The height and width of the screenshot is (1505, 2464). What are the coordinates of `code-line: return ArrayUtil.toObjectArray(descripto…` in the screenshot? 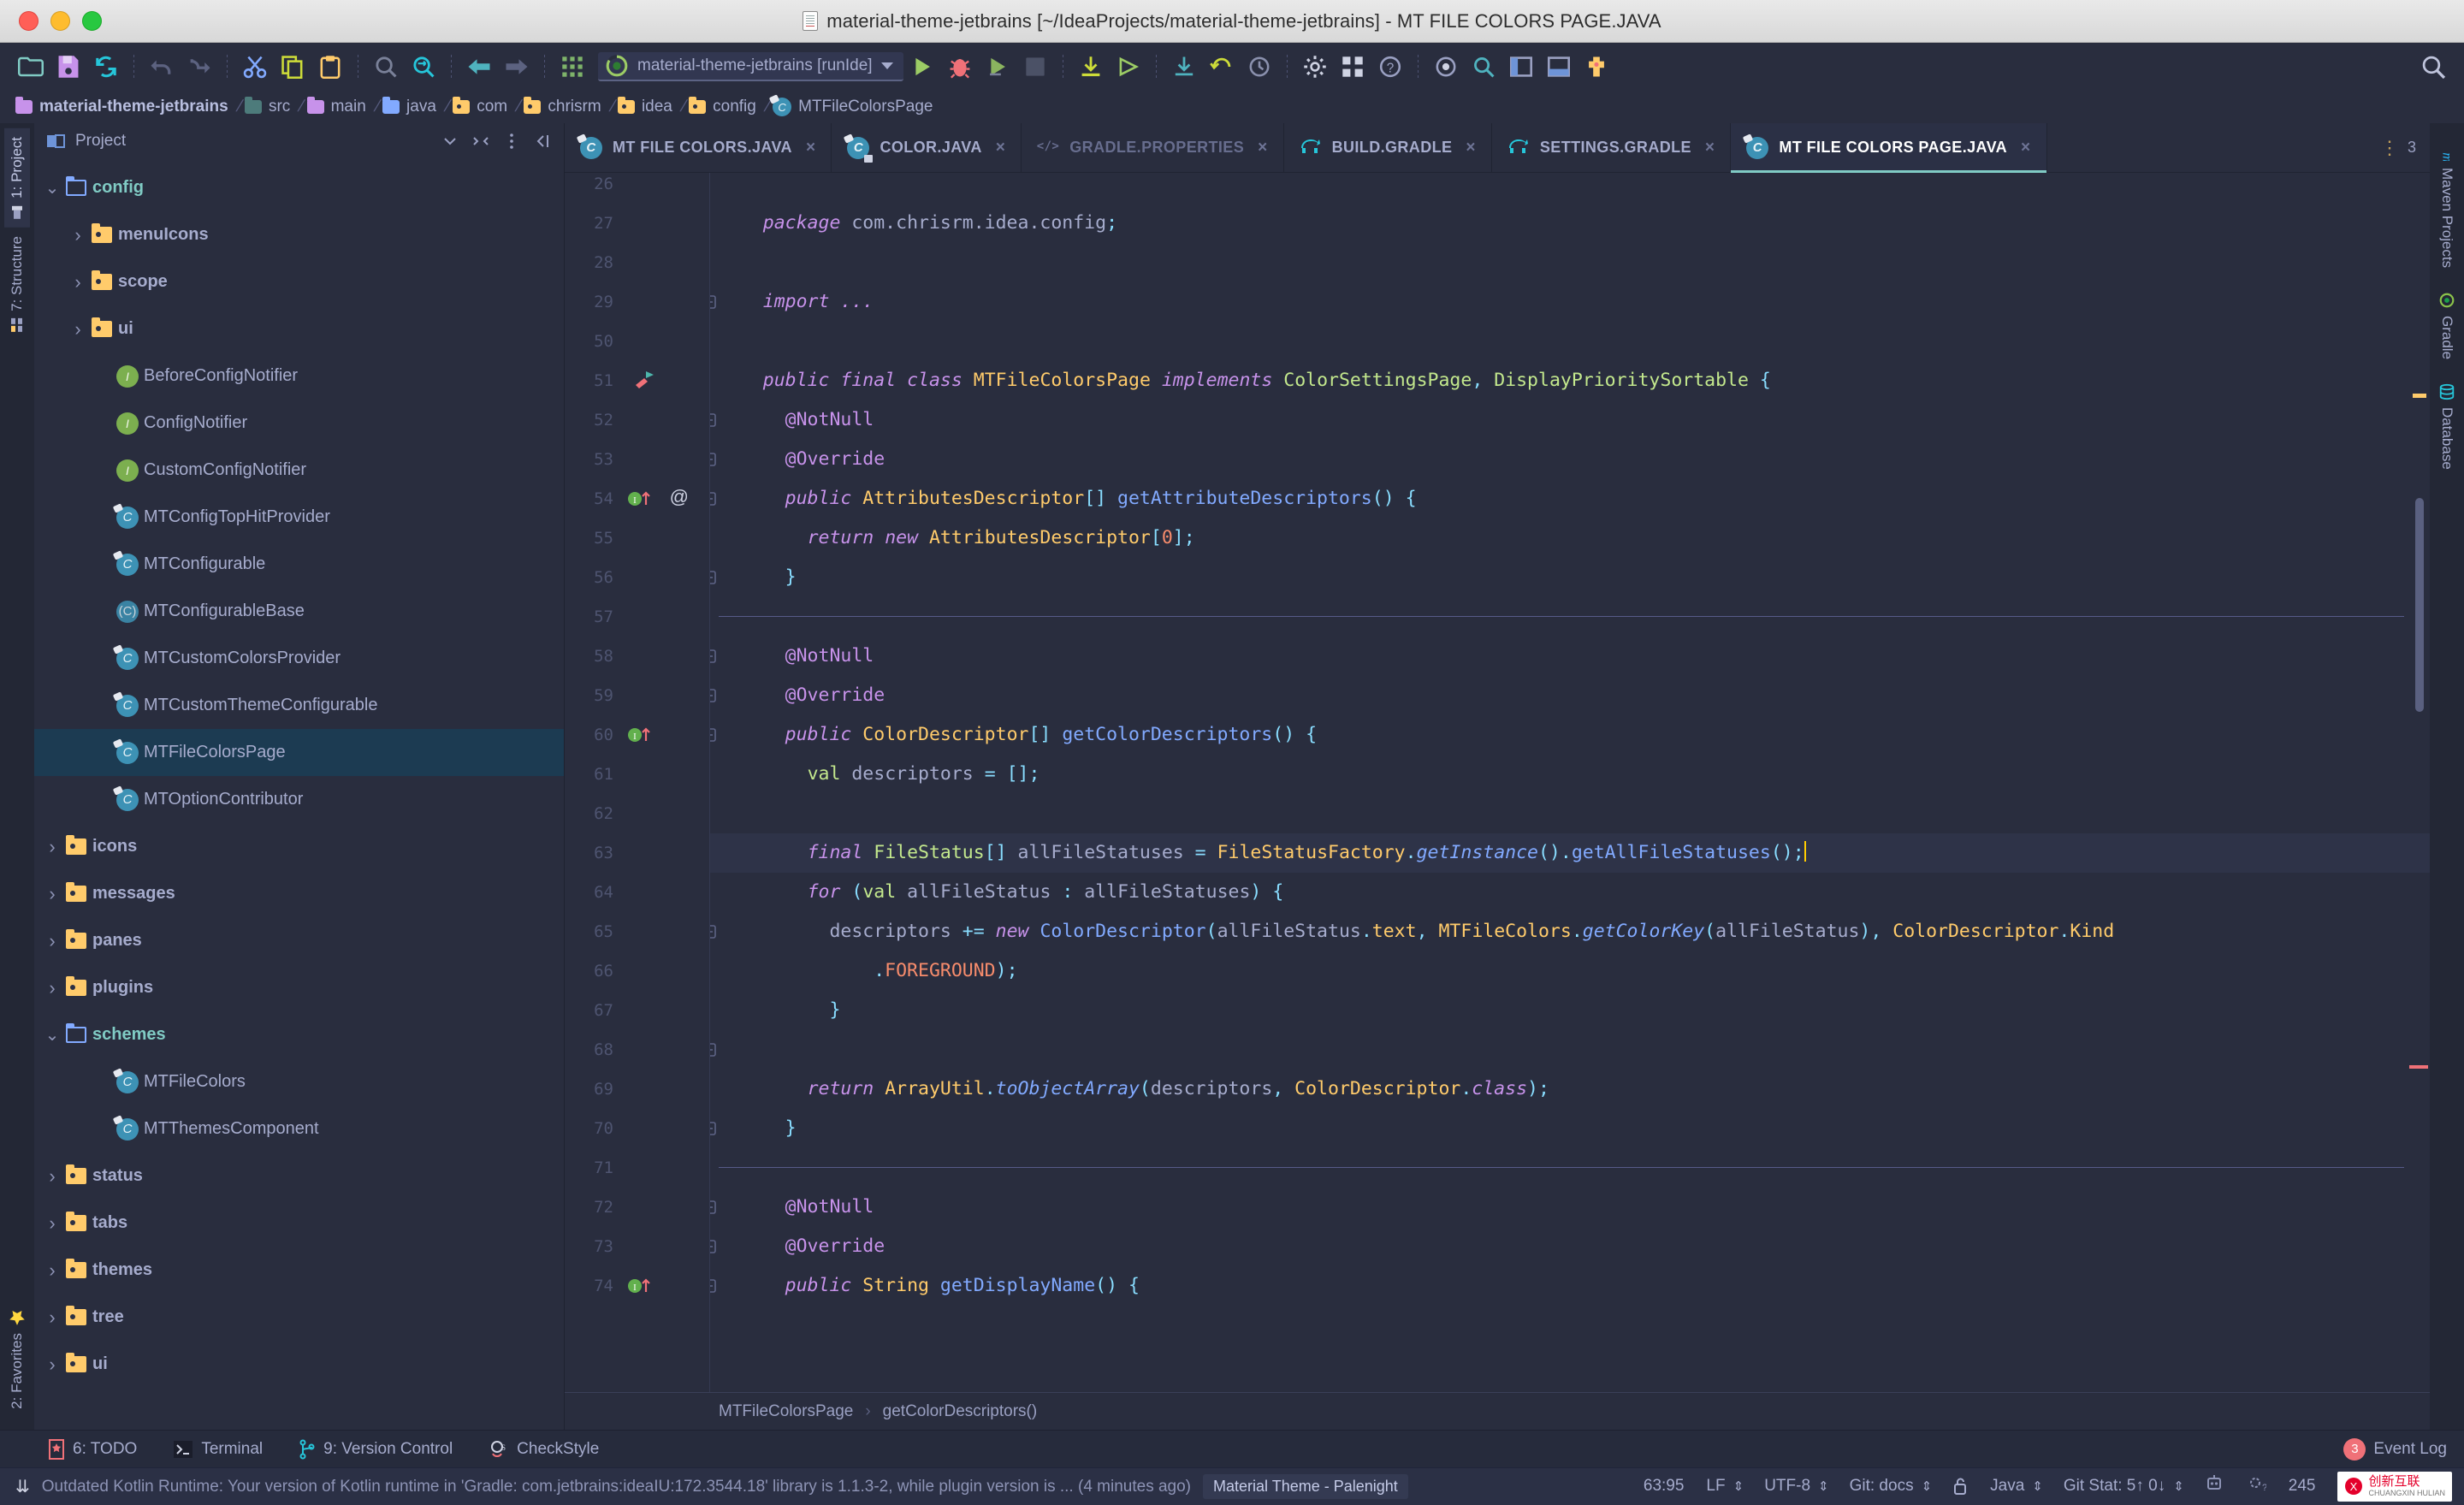 It's located at (1570, 1089).